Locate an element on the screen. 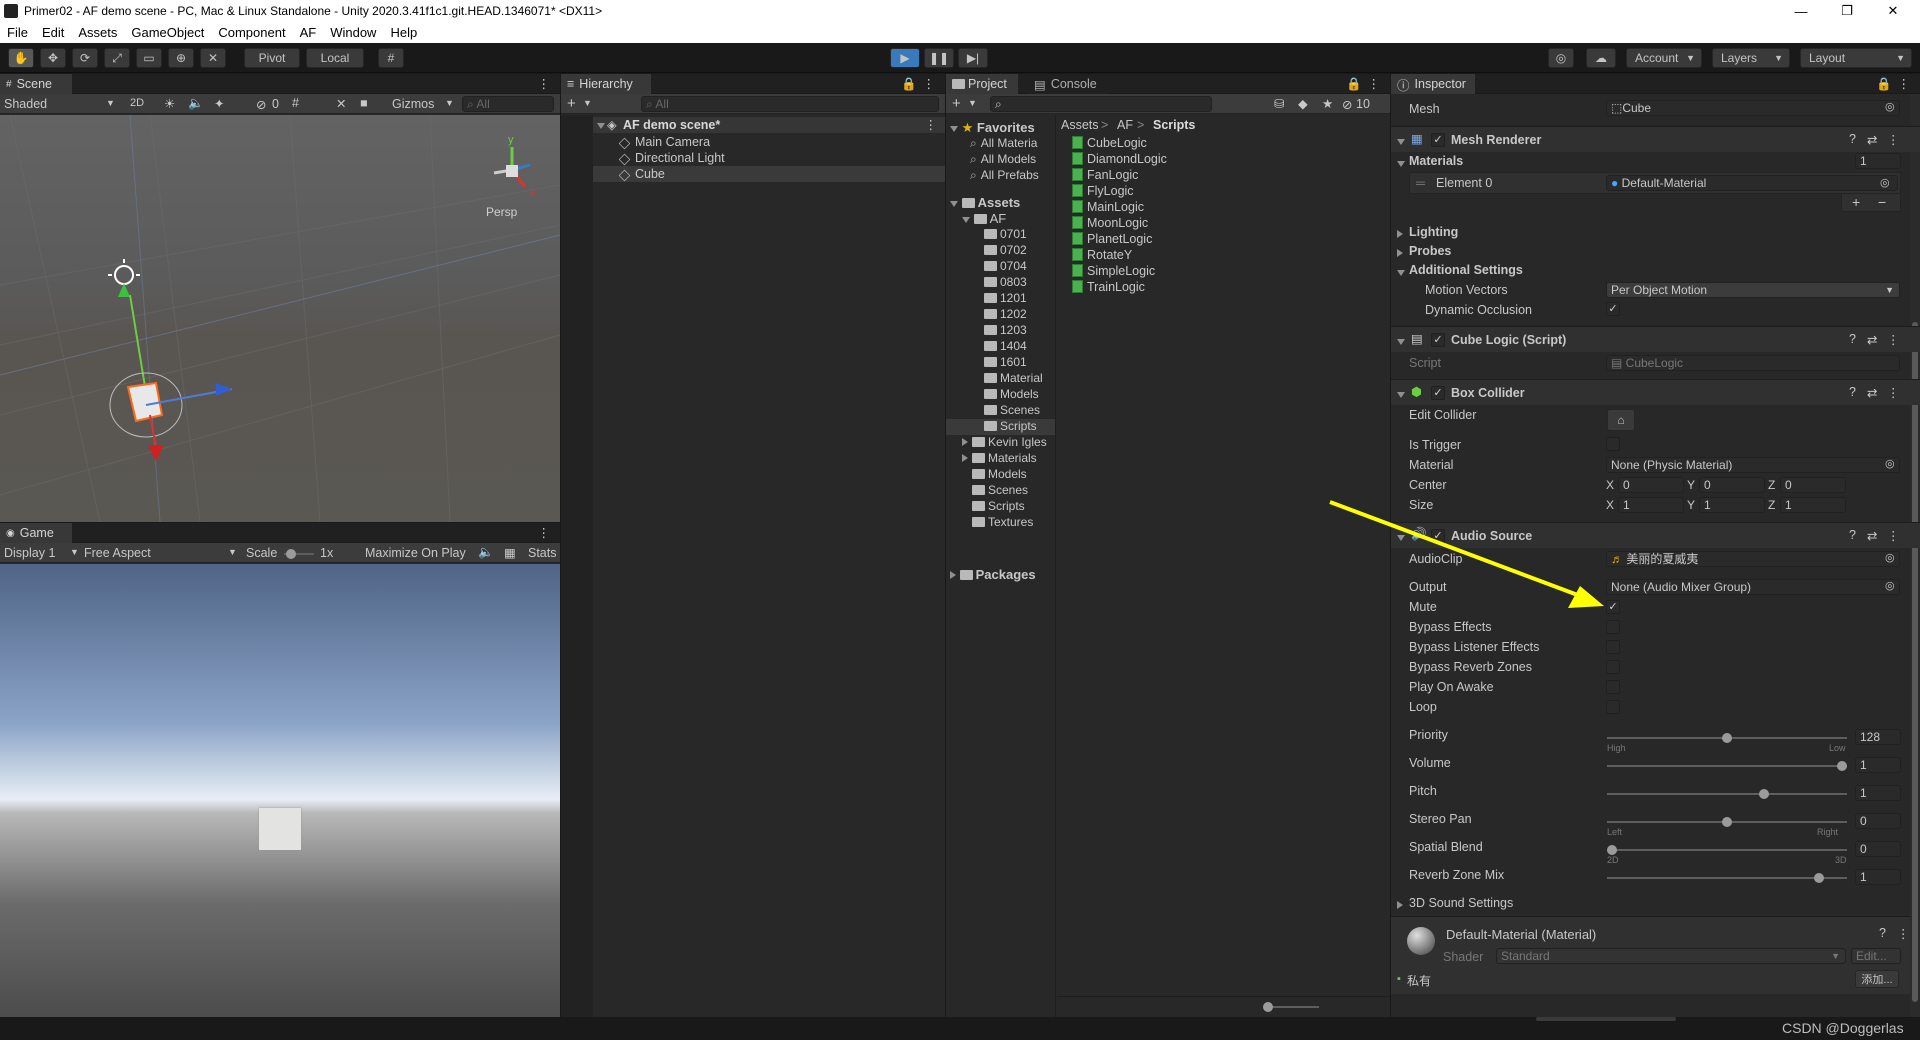  project-folder-item: Textures is located at coordinates (997, 522).